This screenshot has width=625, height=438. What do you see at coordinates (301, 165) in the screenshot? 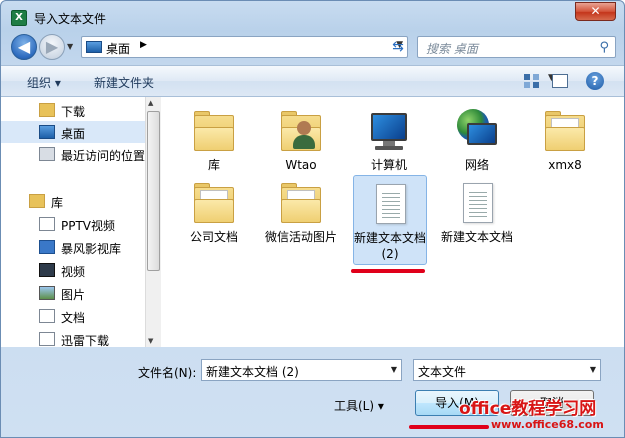
I see `file-name: Wtao` at bounding box center [301, 165].